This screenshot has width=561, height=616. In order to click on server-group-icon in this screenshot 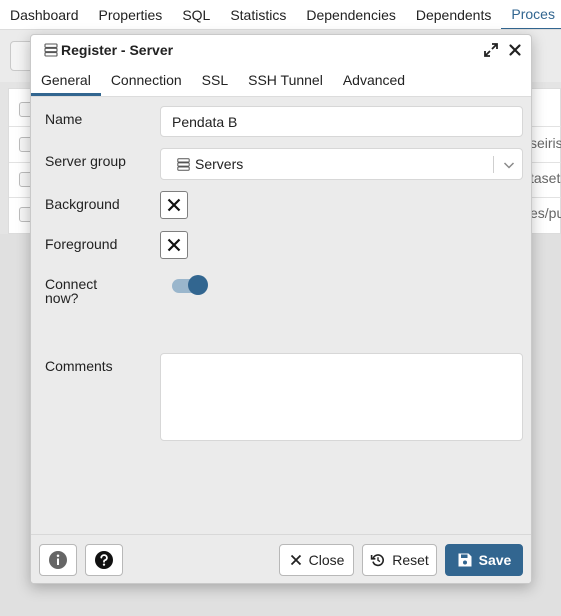, I will do `click(183, 164)`.